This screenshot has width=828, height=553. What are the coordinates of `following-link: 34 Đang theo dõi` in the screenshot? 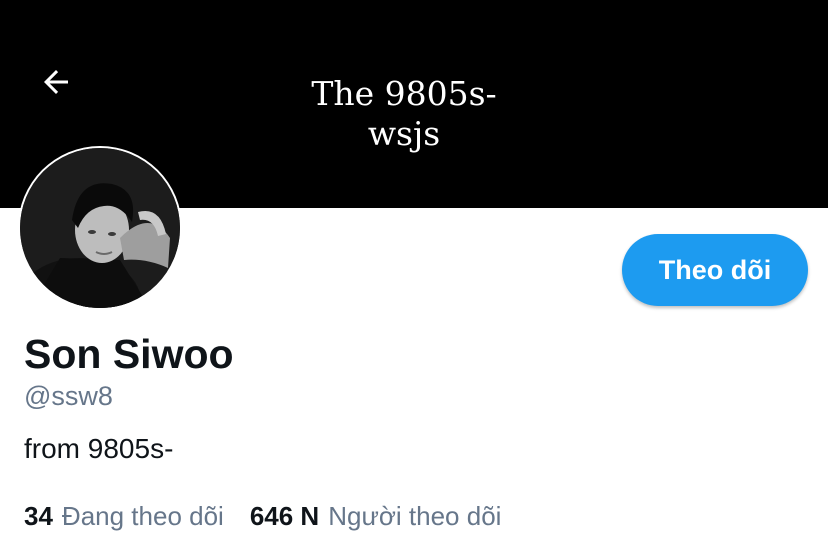 It's located at (124, 516).